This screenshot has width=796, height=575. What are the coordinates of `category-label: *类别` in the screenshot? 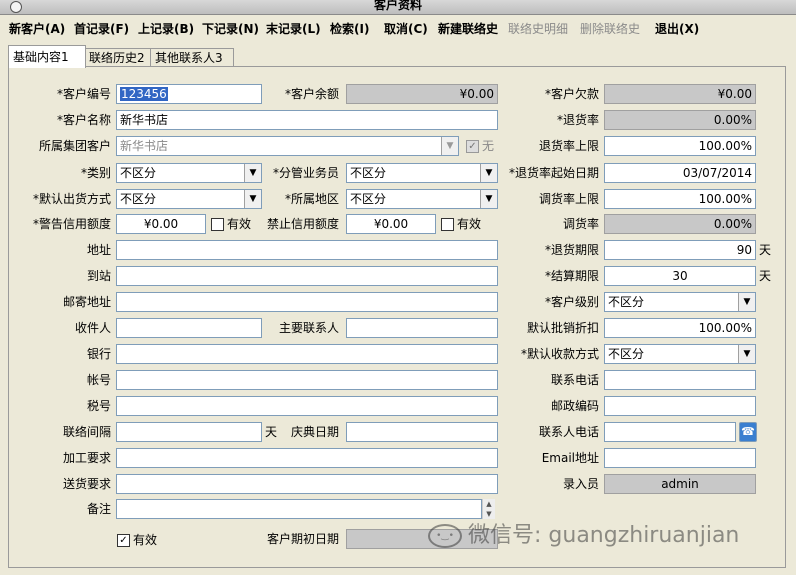 It's located at (95, 173).